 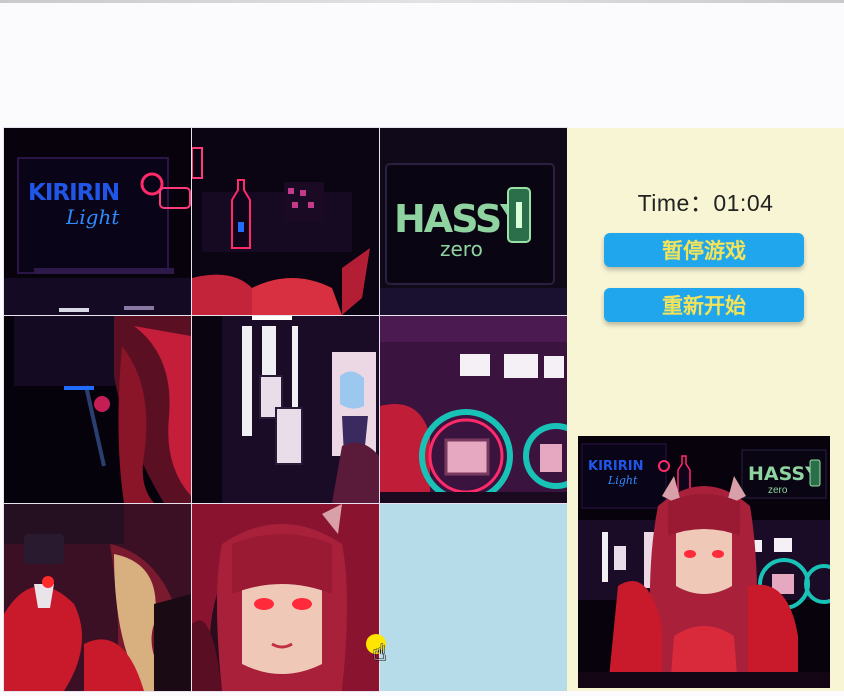 I want to click on timer-label: Time, so click(x=663, y=203).